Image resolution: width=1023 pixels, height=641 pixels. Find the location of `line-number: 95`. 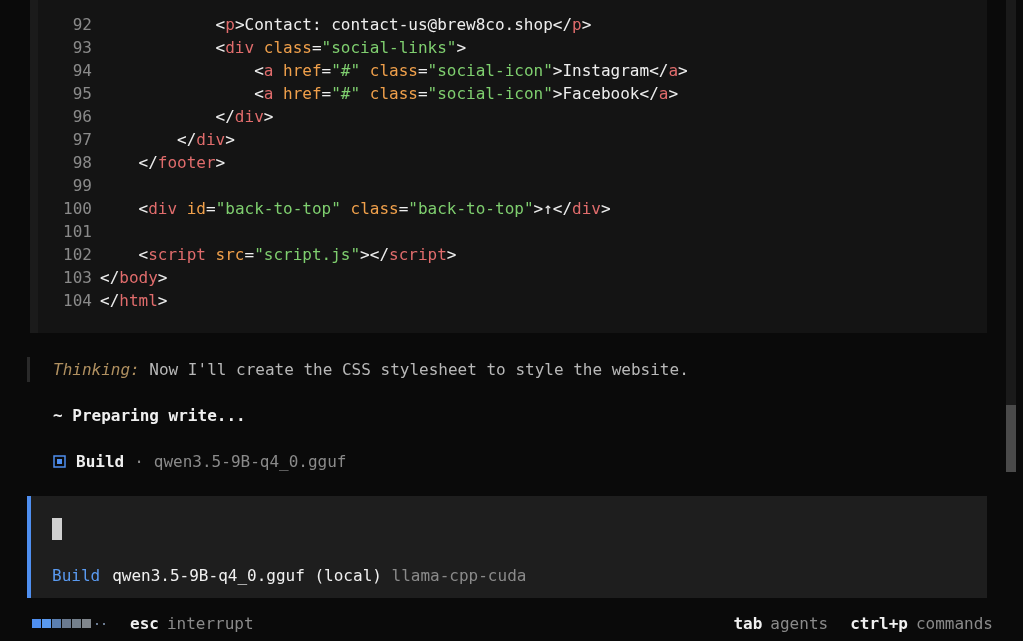

line-number: 95 is located at coordinates (81, 94).